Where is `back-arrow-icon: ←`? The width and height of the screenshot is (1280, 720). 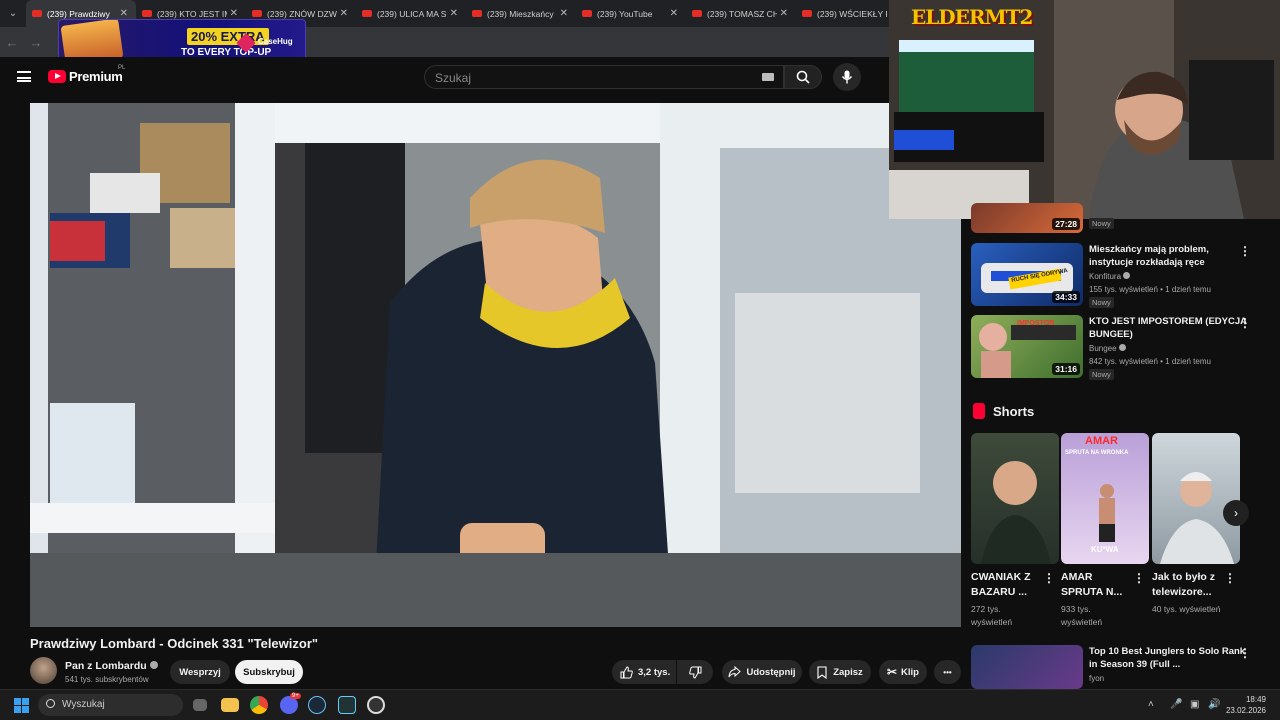
back-arrow-icon: ← is located at coordinates (12, 42).